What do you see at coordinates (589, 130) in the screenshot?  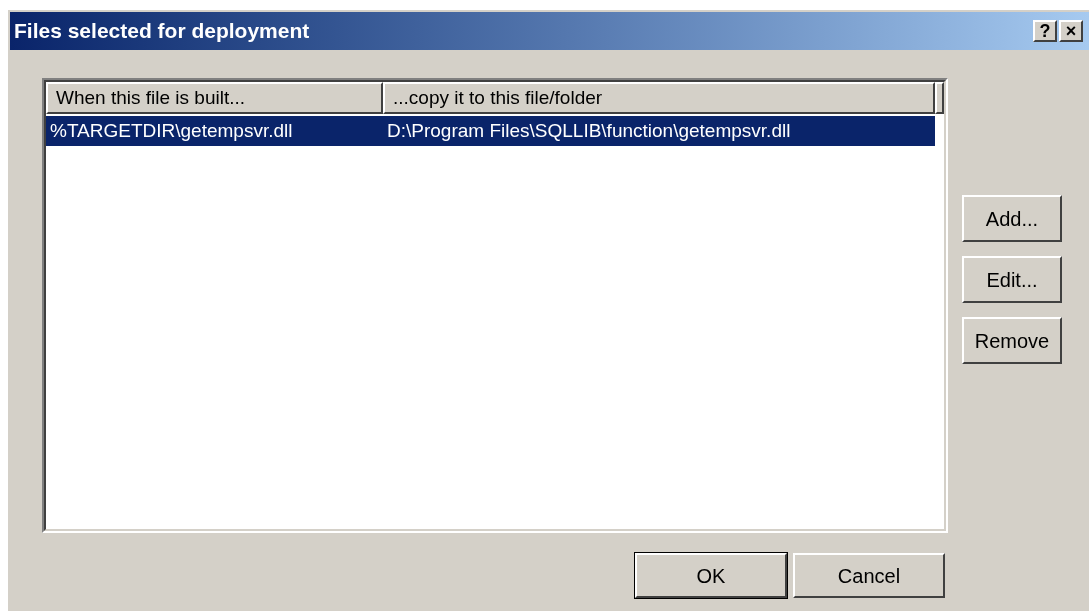 I see `list-cell-text: D:\Program Files\SQLLIB\function\getempsvr.dll` at bounding box center [589, 130].